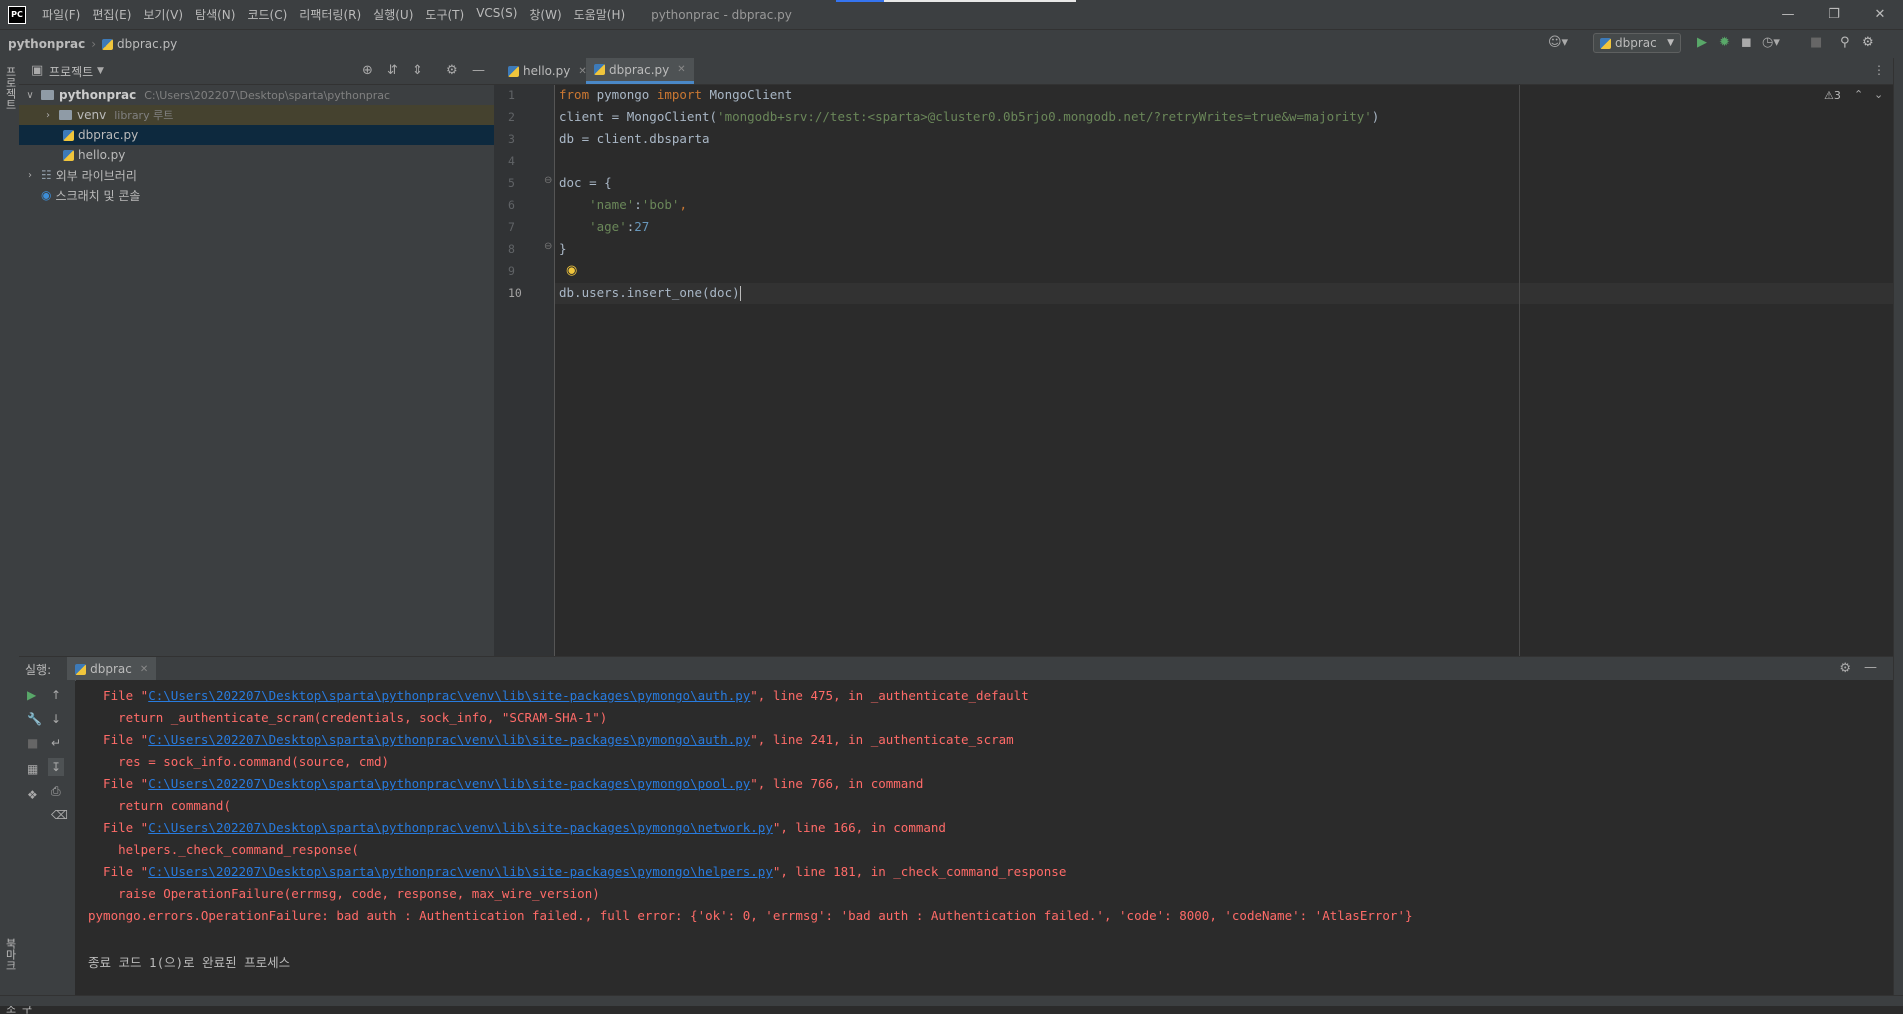 This screenshot has width=1903, height=1014. I want to click on menu-view: 보기(V), so click(163, 14).